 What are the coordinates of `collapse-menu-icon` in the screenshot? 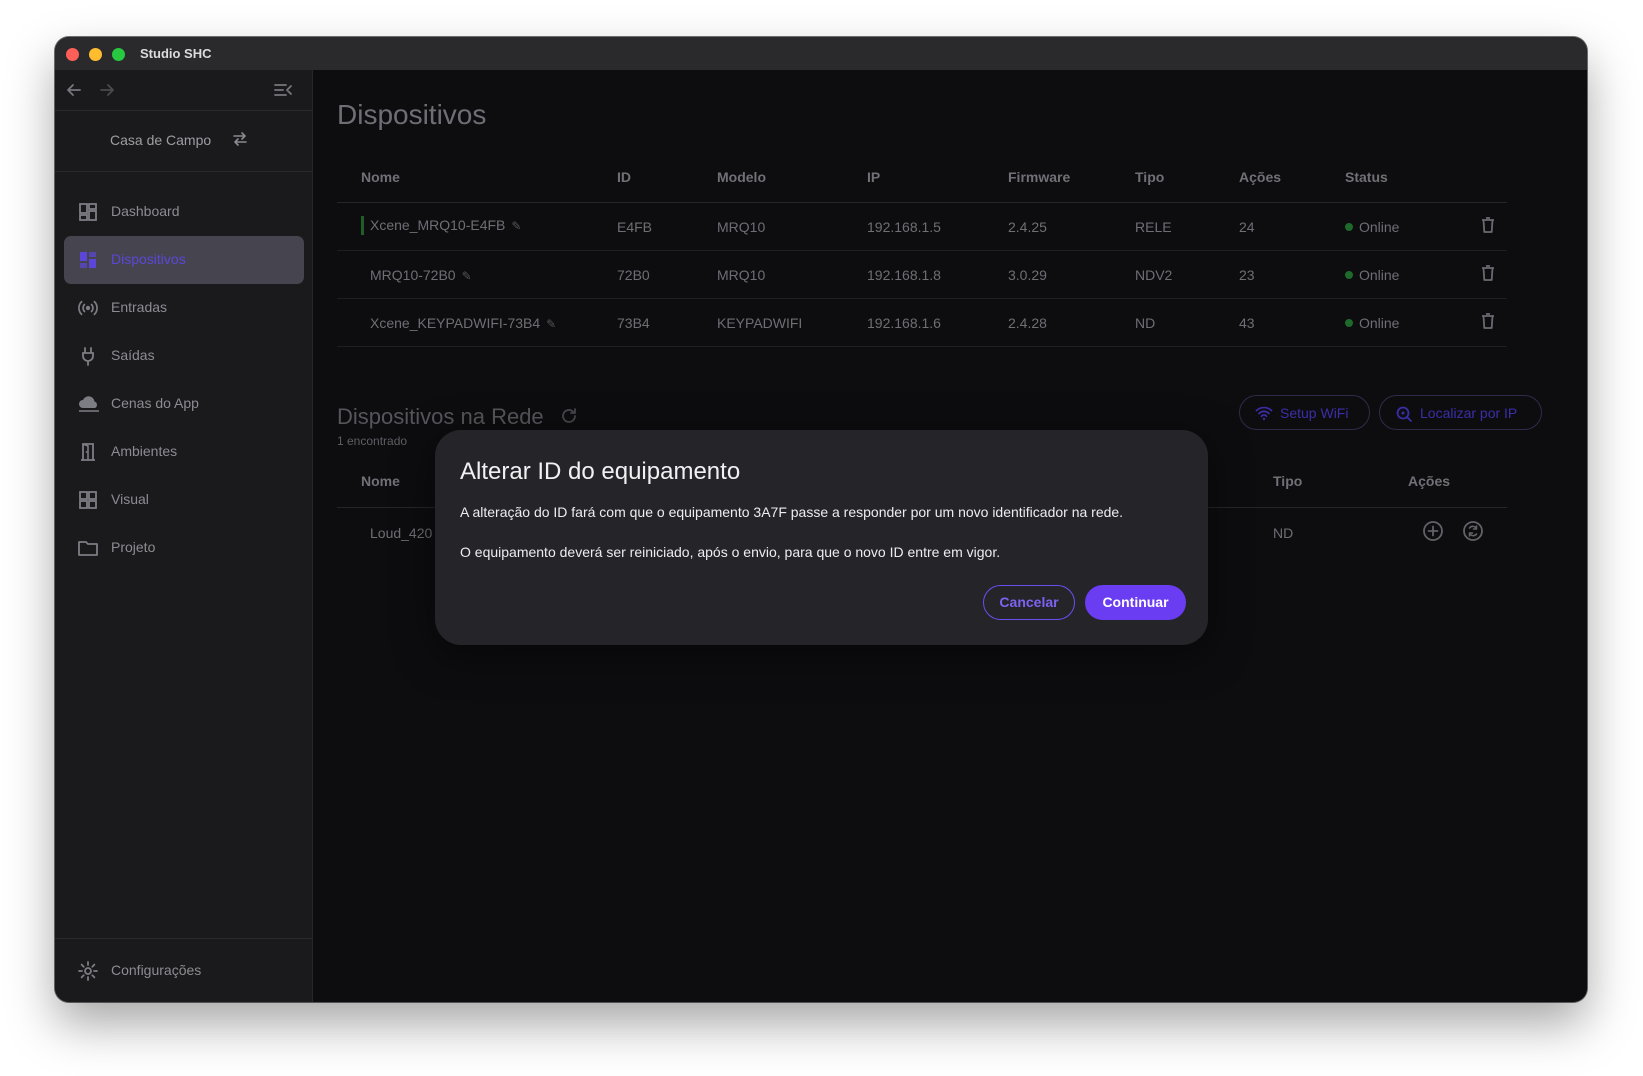 It's located at (283, 92).